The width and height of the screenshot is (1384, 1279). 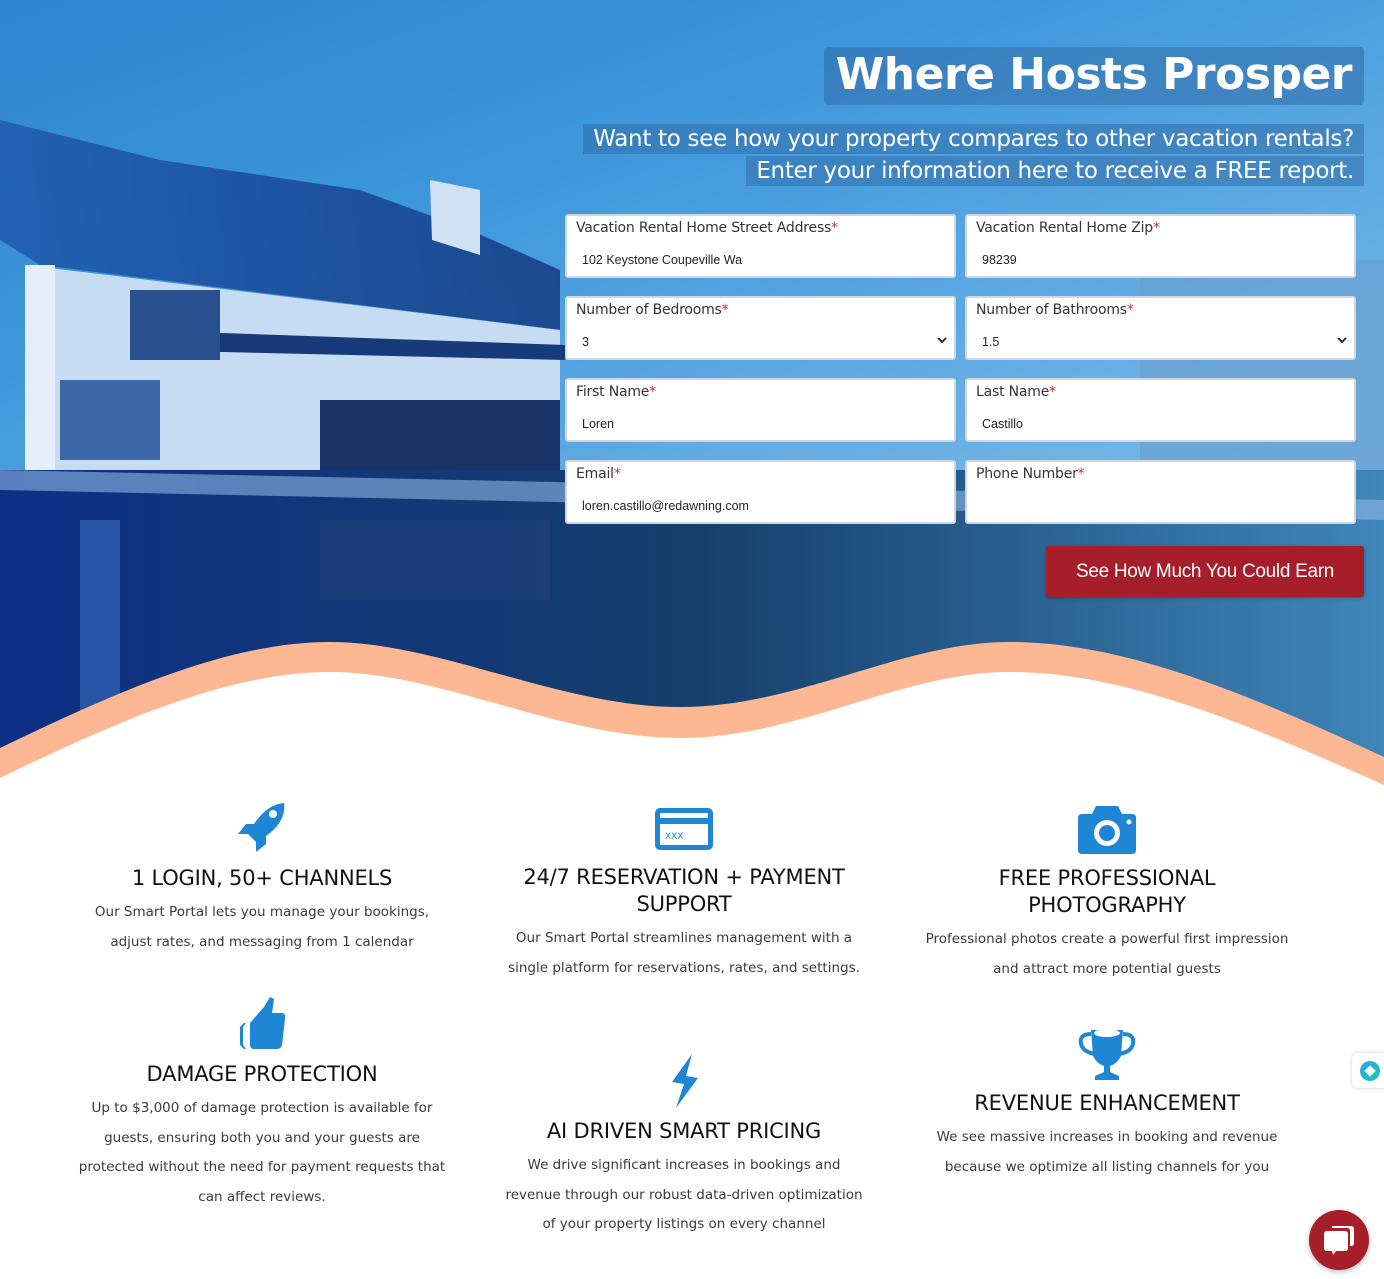 I want to click on street-address-field: Vacation Rental Home Street Address*, so click(x=760, y=246).